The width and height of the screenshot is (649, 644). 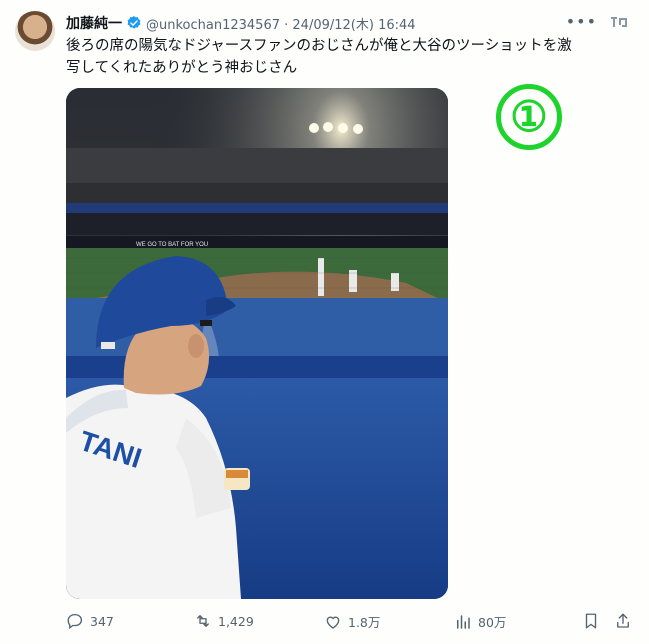 What do you see at coordinates (236, 621) in the screenshot?
I see `retweet-count: 1,429` at bounding box center [236, 621].